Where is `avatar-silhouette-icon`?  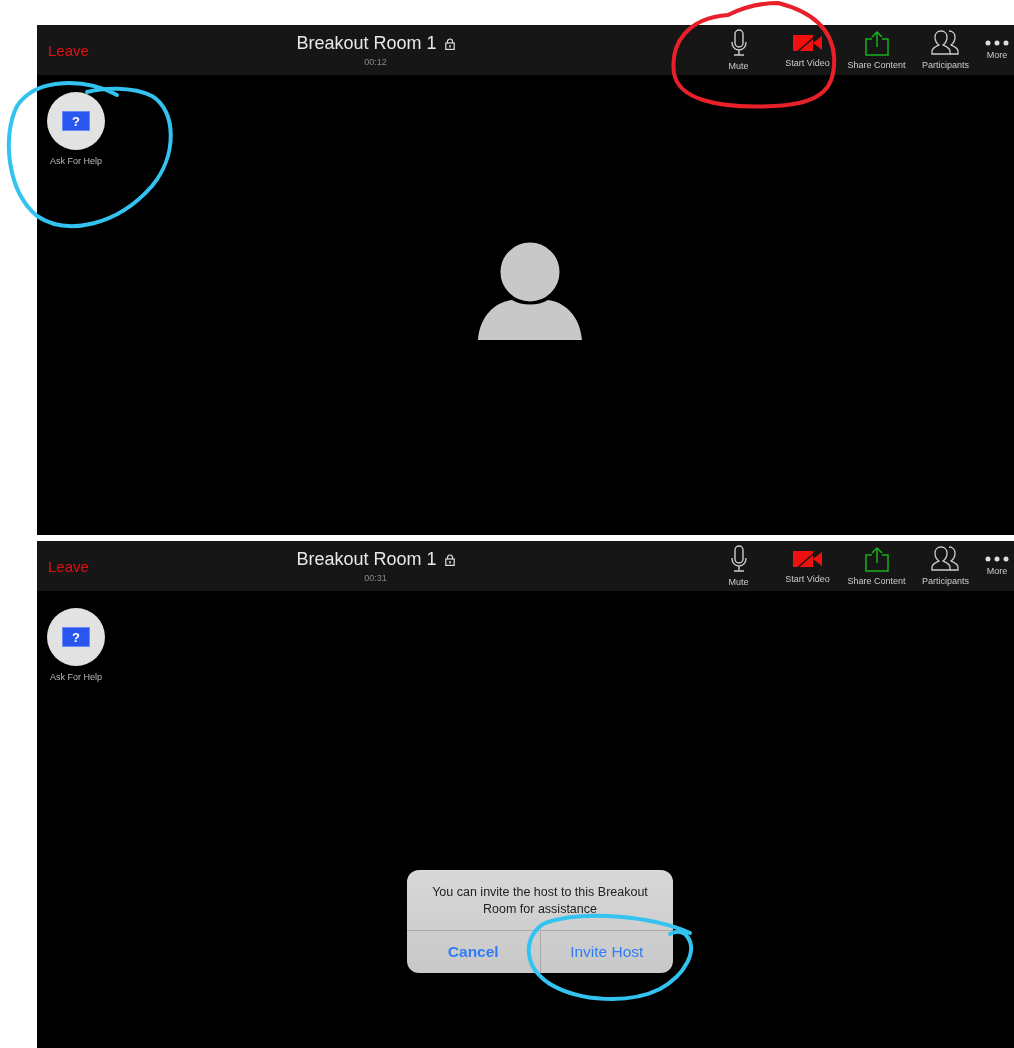
avatar-silhouette-icon is located at coordinates (530, 290).